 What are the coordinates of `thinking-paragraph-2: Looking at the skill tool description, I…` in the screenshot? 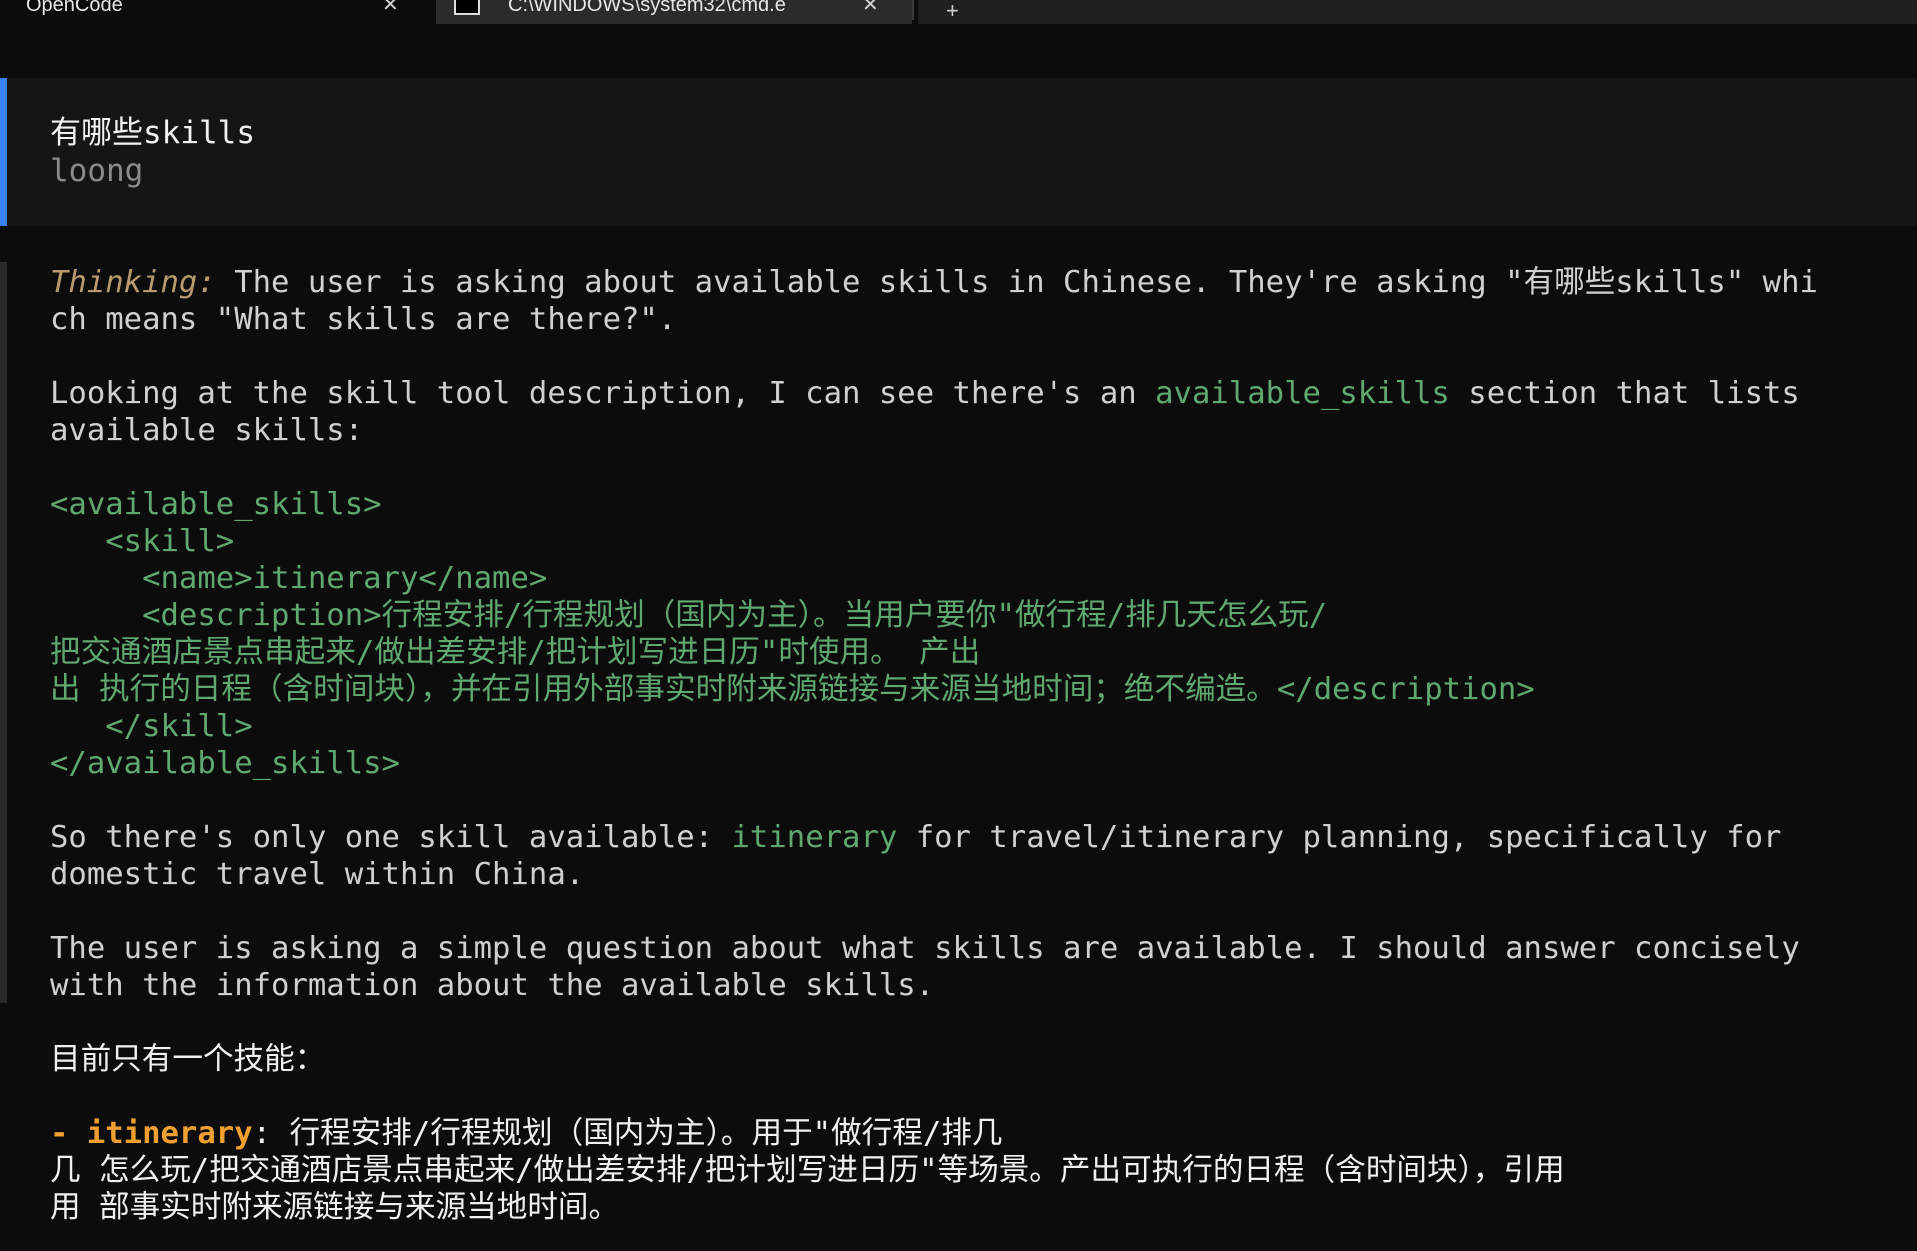 It's located at (980, 393).